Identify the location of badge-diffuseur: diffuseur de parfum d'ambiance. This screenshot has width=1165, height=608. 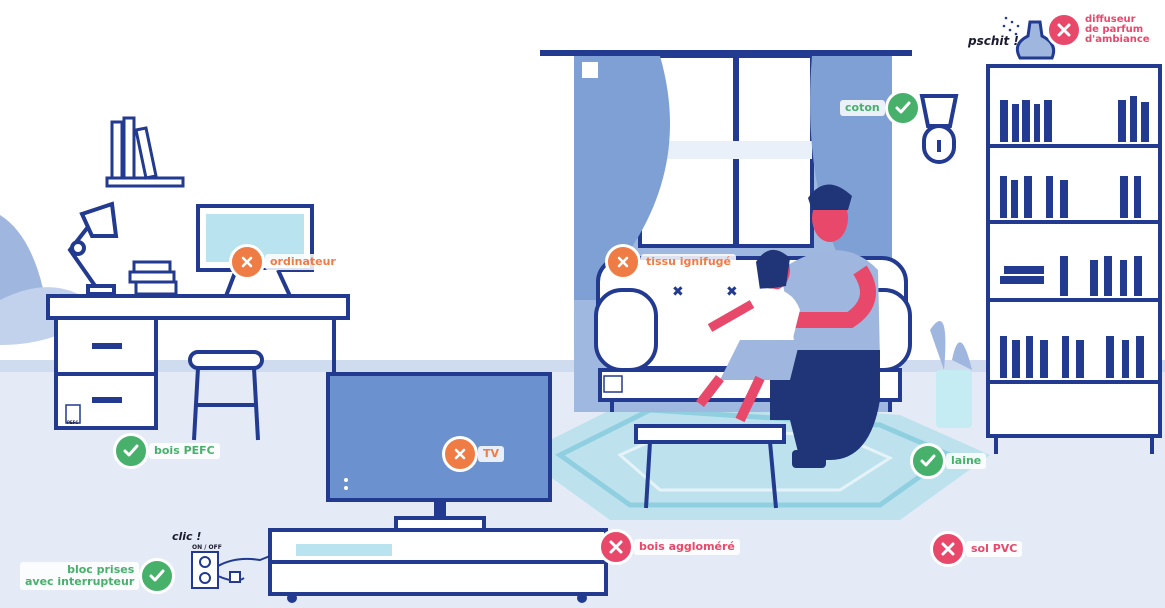
(1099, 30).